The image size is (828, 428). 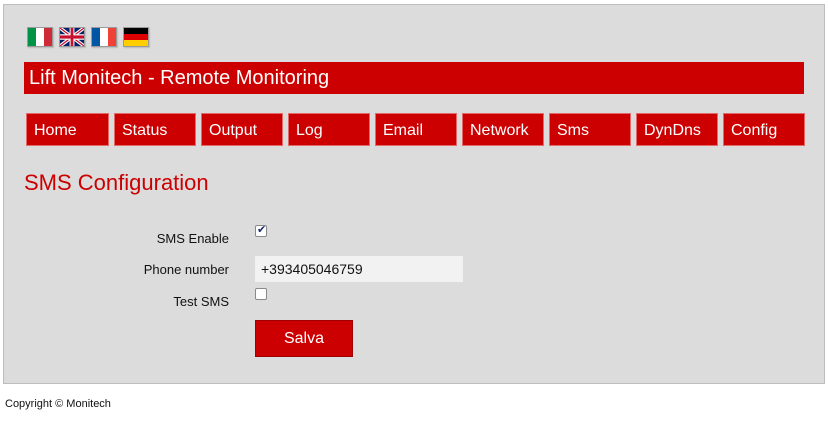 I want to click on app-title-bar: Lift Monitech - Remote Monitoring, so click(x=414, y=78).